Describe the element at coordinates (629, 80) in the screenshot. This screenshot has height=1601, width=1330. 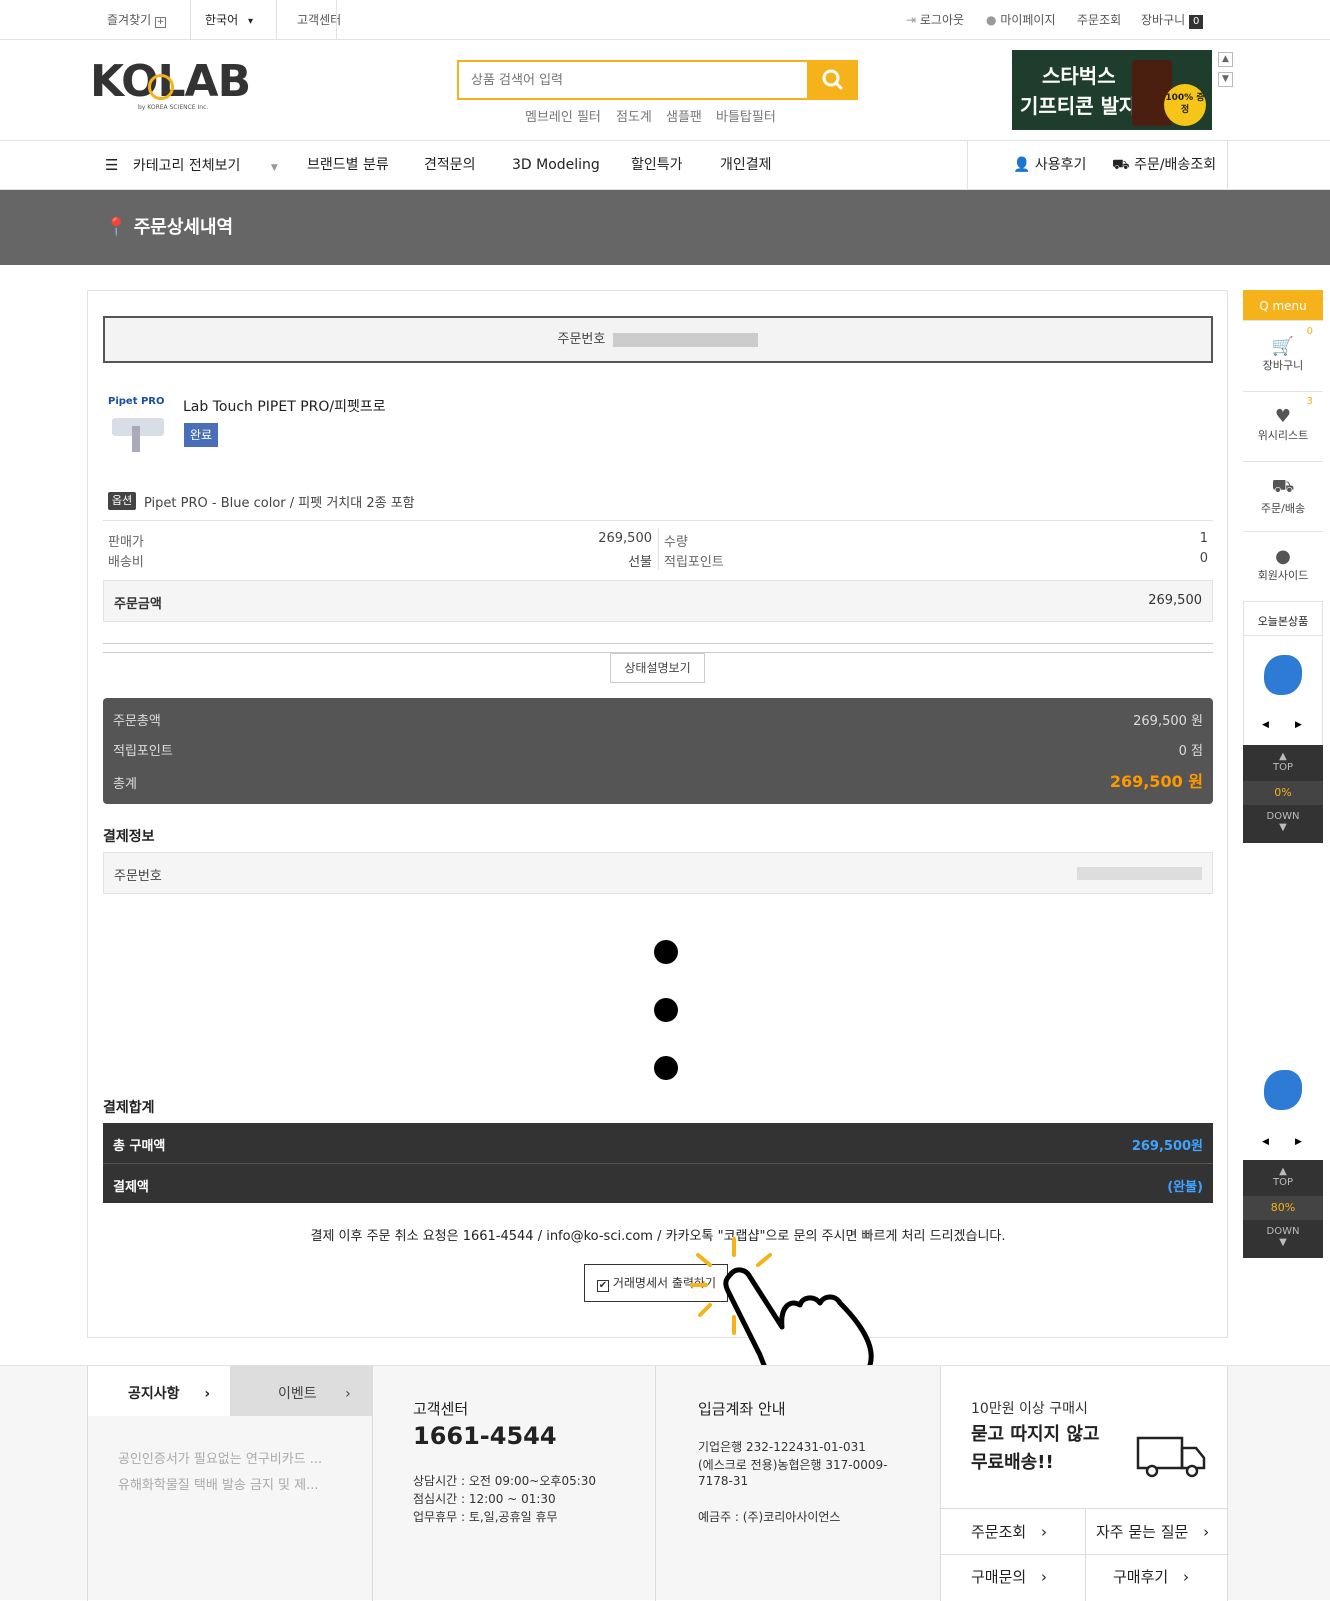
I see `search-input` at that location.